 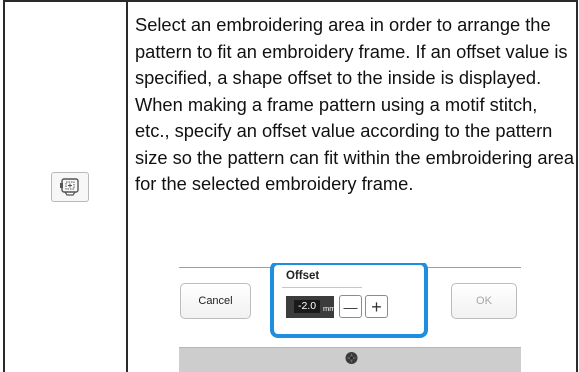 What do you see at coordinates (127, 186) in the screenshot?
I see `table-column-divider` at bounding box center [127, 186].